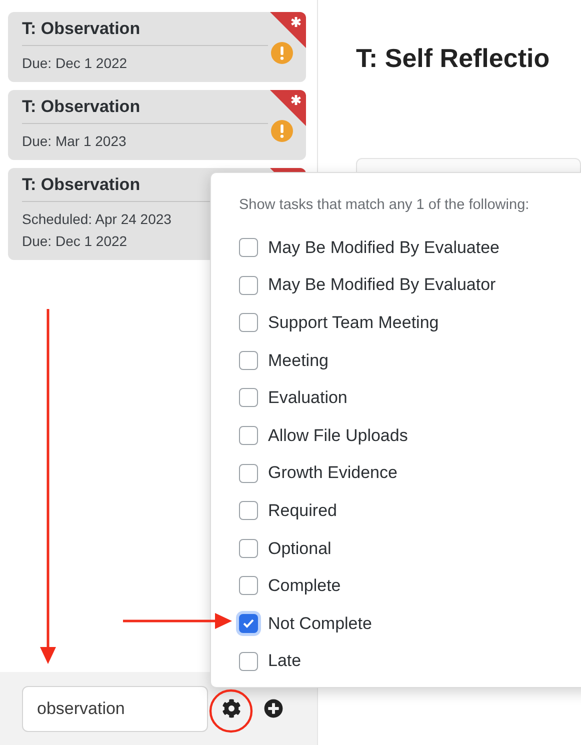 The height and width of the screenshot is (745, 581). I want to click on filter-option: Support Team Meeting, so click(410, 323).